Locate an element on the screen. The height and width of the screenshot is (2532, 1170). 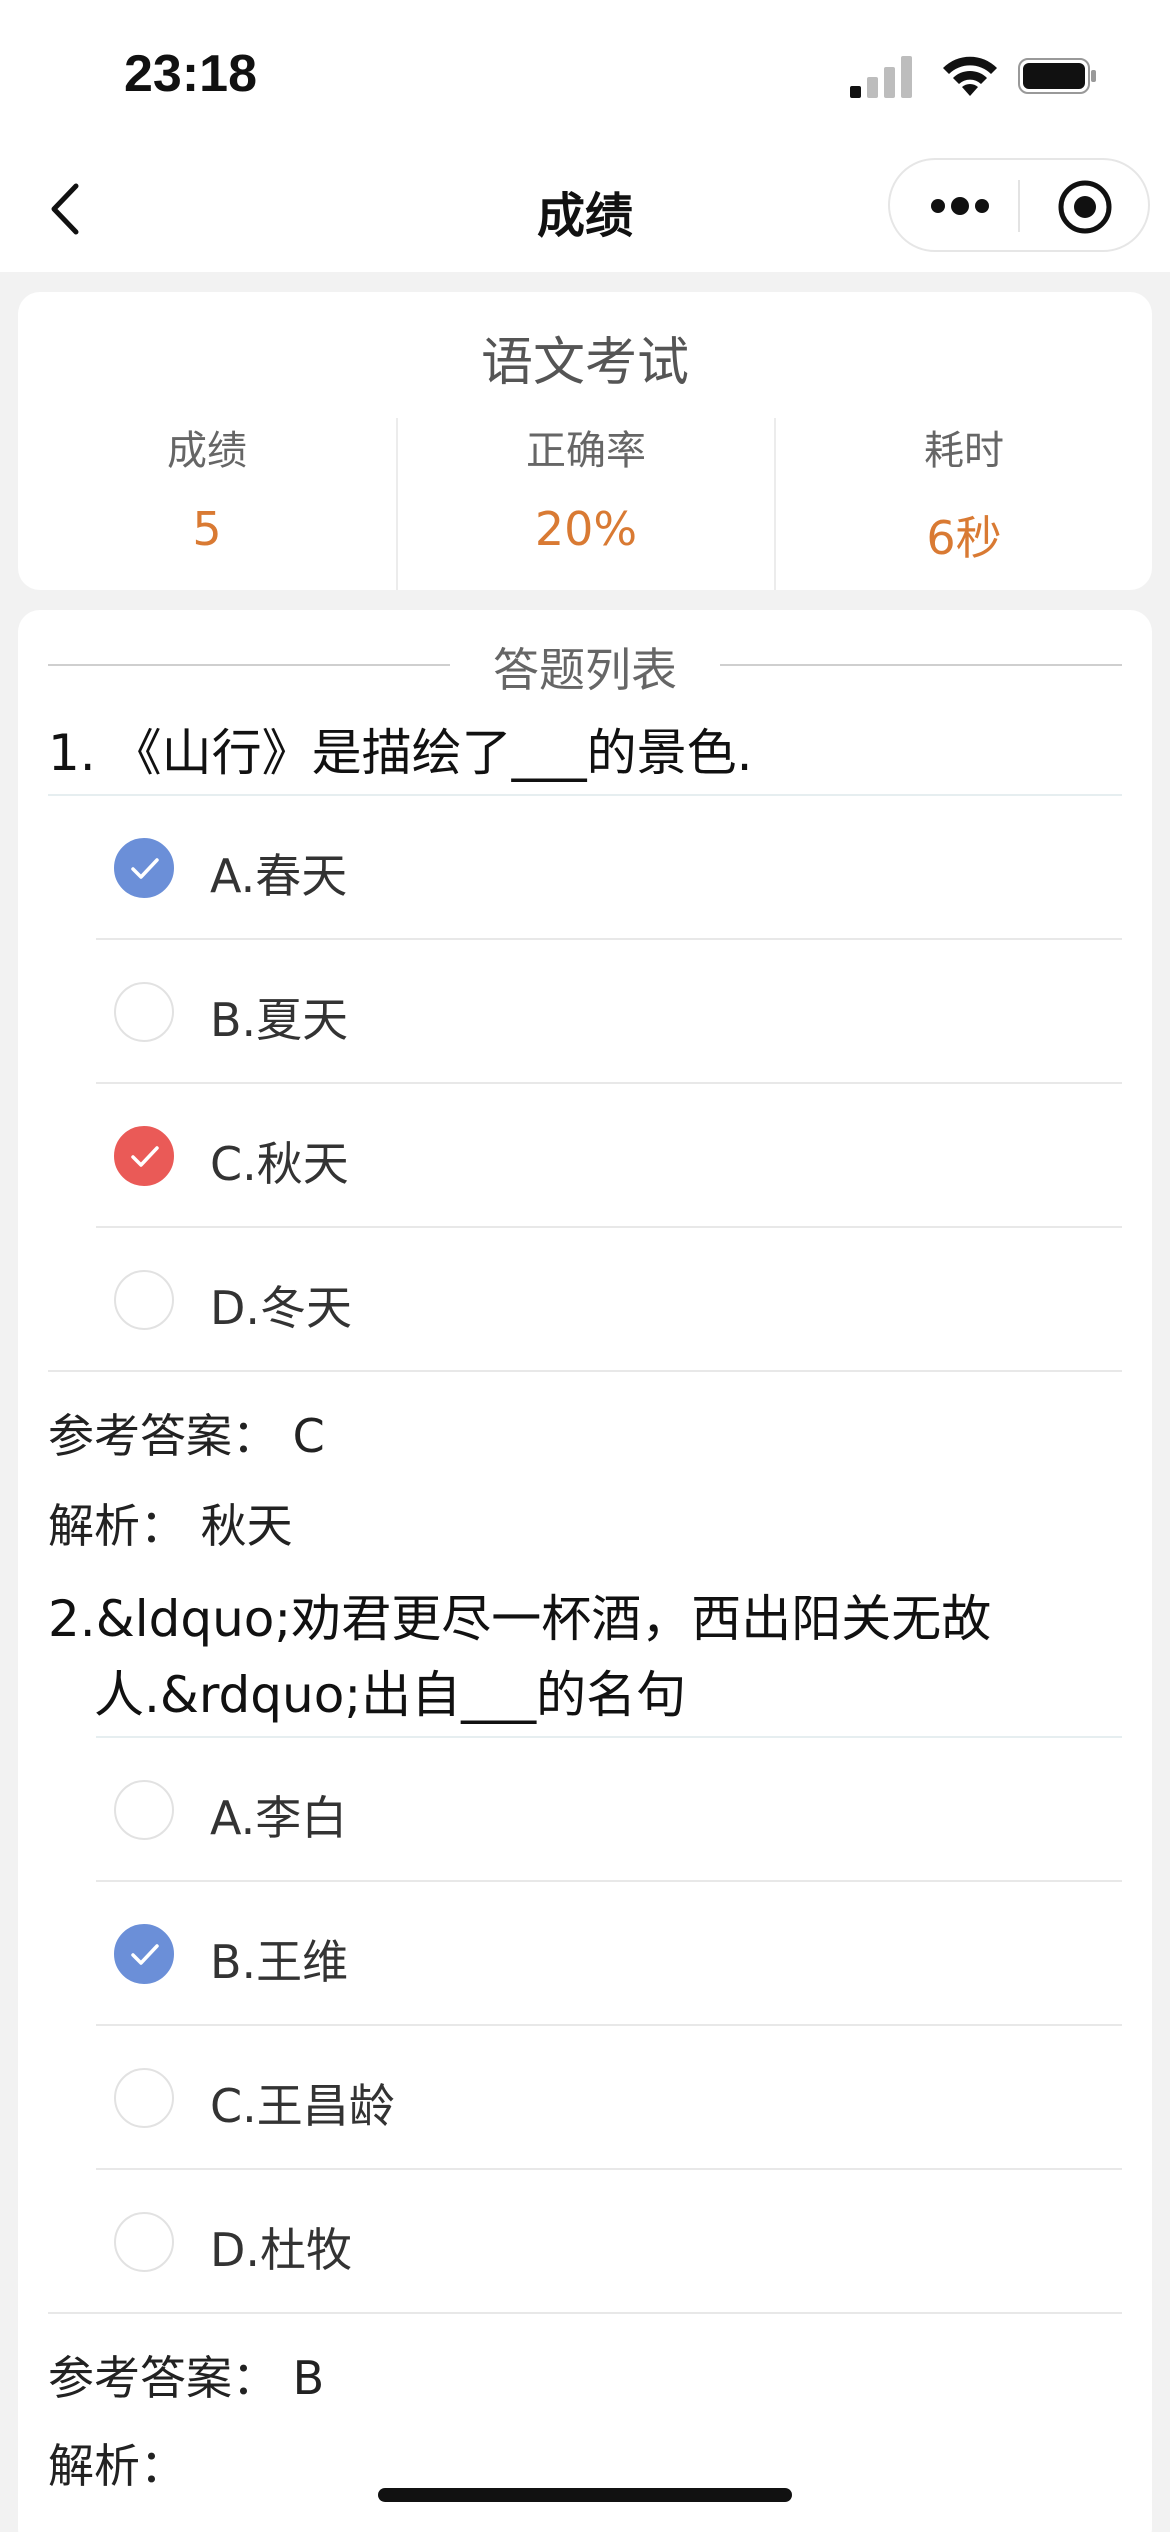
stat-label: 成绩 is located at coordinates (207, 451).